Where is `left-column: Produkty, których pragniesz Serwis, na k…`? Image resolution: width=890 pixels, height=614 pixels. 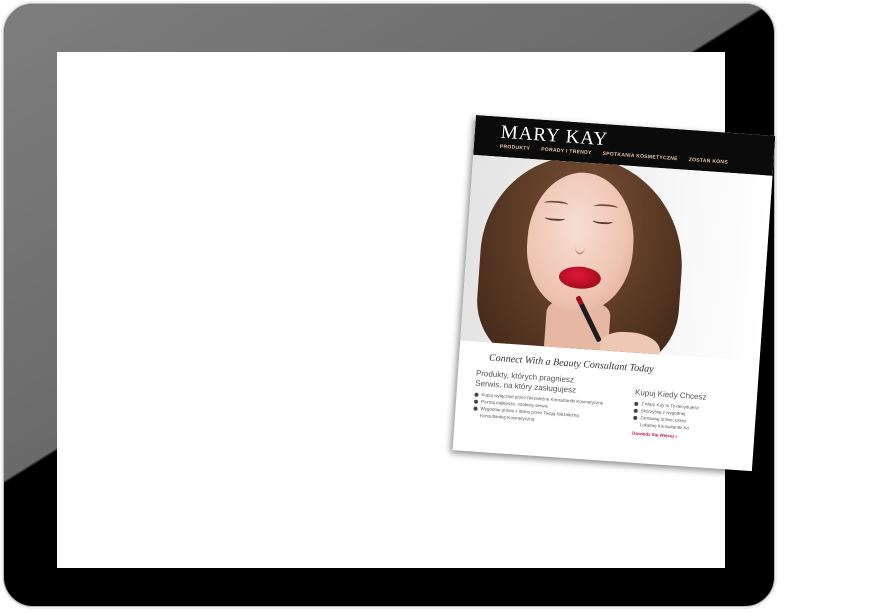 left-column: Produkty, których pragniesz Serwis, na k… is located at coordinates (549, 401).